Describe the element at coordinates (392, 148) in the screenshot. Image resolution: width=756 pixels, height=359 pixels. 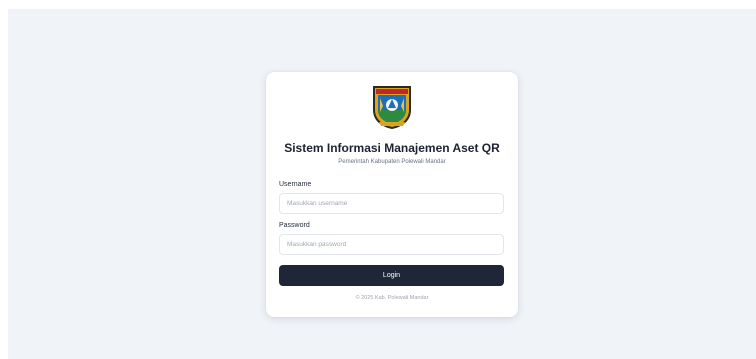
I see `app-title: Sistem Informasi Manajemen Aset QR` at that location.